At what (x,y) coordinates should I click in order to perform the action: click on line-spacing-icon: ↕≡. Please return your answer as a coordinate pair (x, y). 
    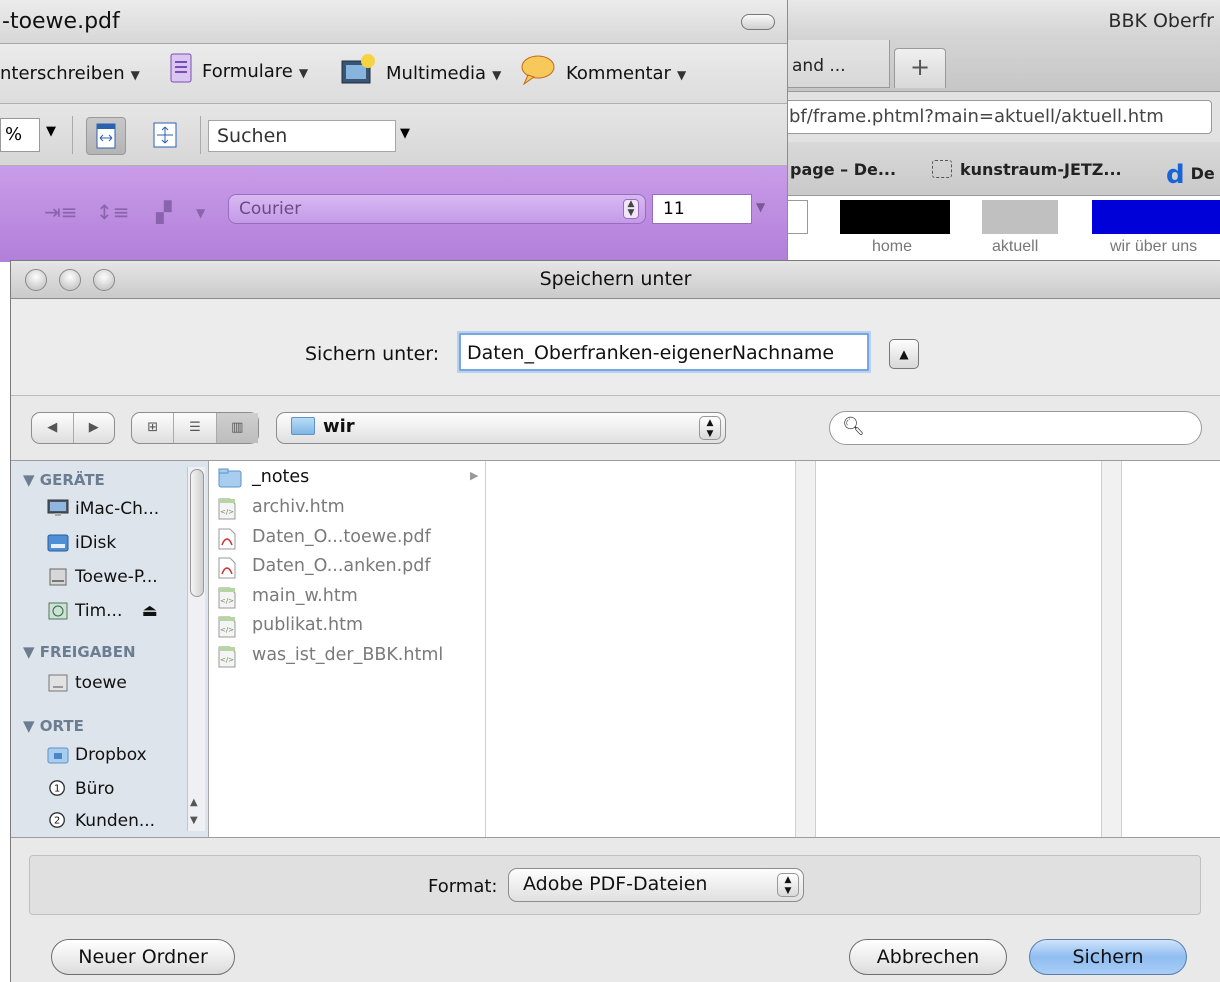
    Looking at the image, I should click on (113, 212).